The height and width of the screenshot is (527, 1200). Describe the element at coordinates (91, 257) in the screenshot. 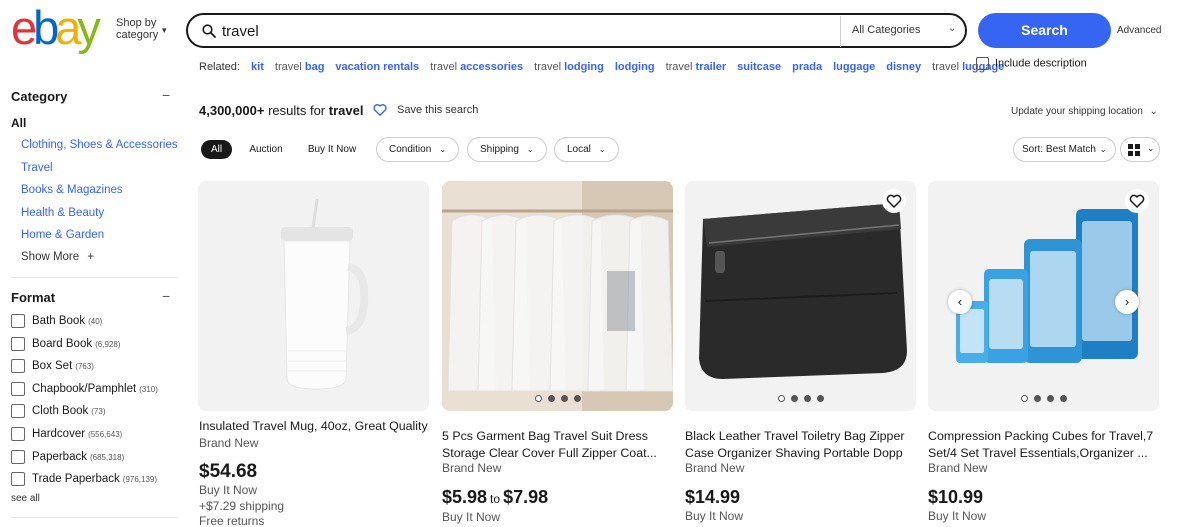

I see `plus-icon: +` at that location.